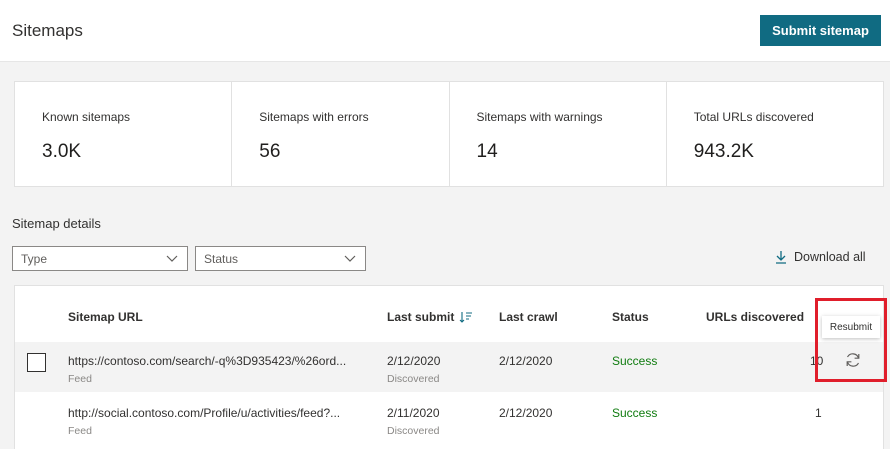 The image size is (890, 449). I want to click on warnings-card: Sitemaps with warnings 14, so click(558, 134).